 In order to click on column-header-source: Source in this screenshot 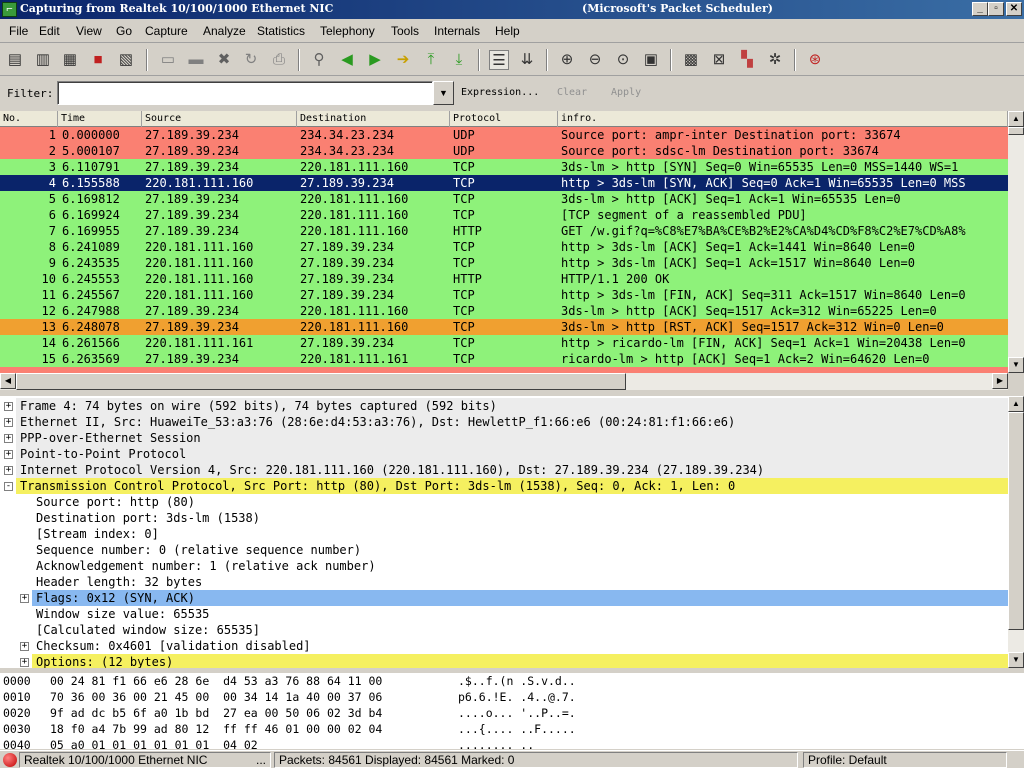, I will do `click(219, 119)`.